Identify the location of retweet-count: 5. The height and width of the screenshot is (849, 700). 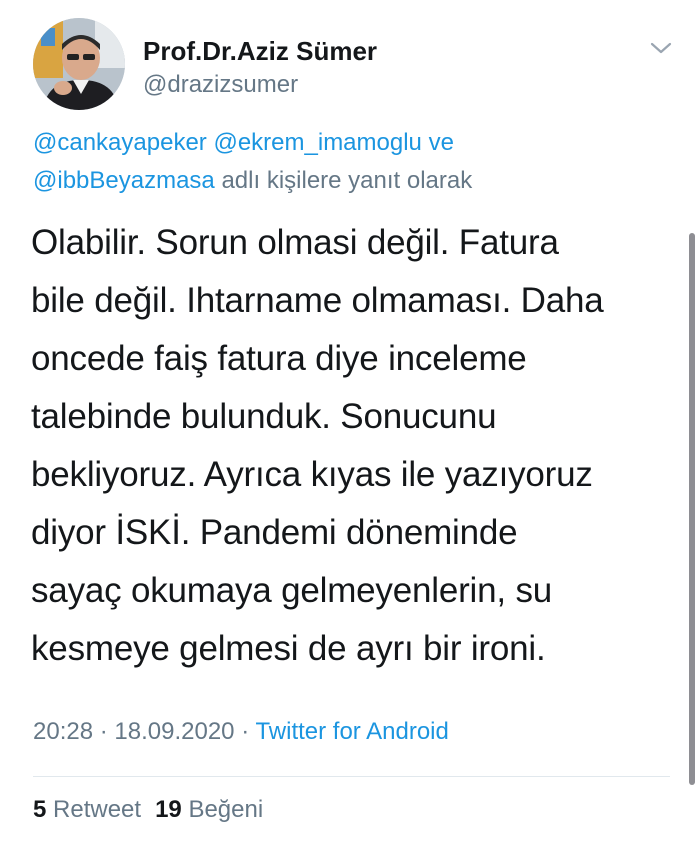
(40, 809).